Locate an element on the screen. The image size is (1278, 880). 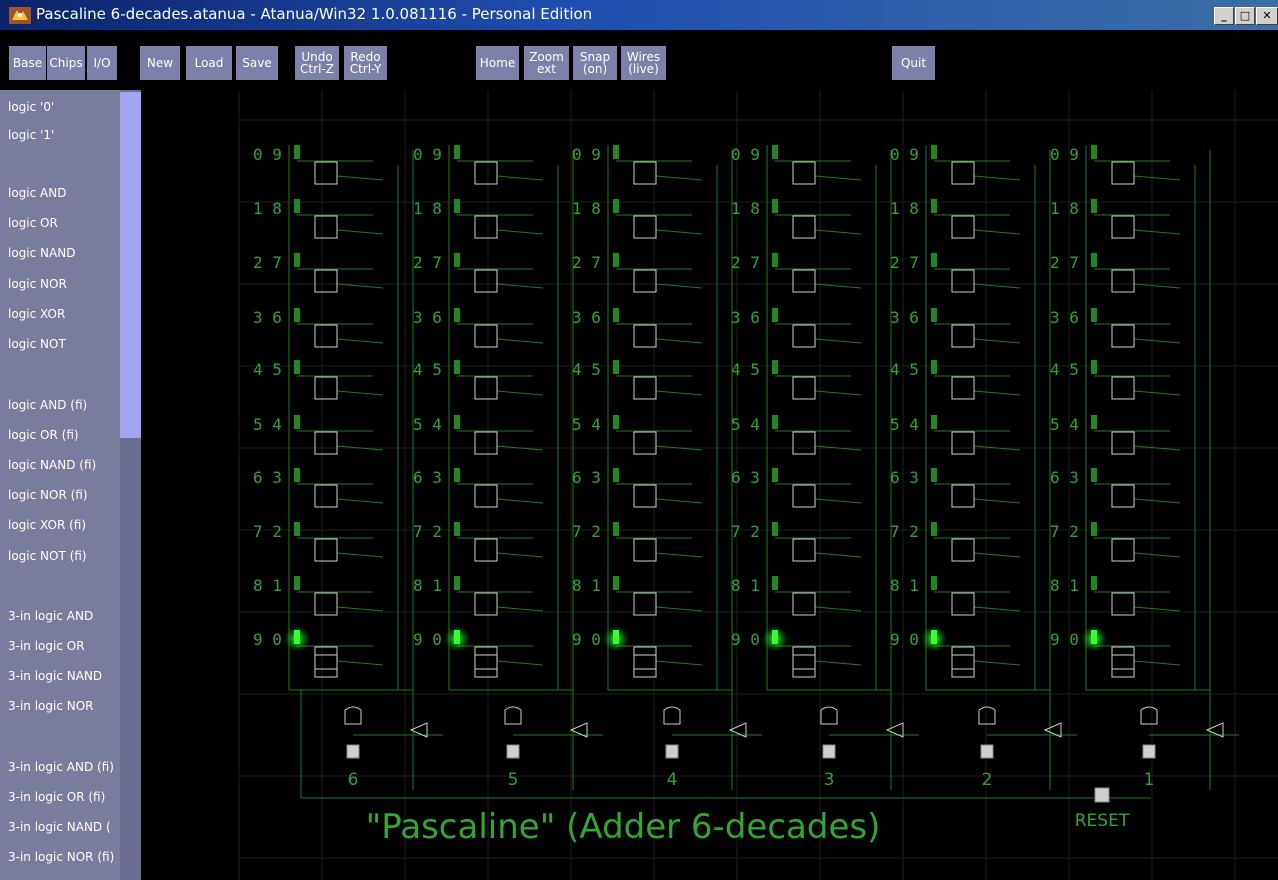
decade-switch is located at coordinates (513, 751).